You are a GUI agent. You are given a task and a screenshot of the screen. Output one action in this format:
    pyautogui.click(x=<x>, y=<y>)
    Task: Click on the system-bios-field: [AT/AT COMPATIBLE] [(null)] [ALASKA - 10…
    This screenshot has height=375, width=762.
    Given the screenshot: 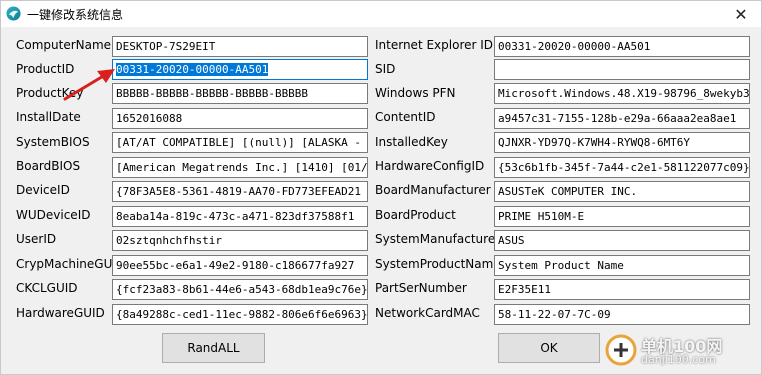 What is the action you would take?
    pyautogui.click(x=240, y=142)
    